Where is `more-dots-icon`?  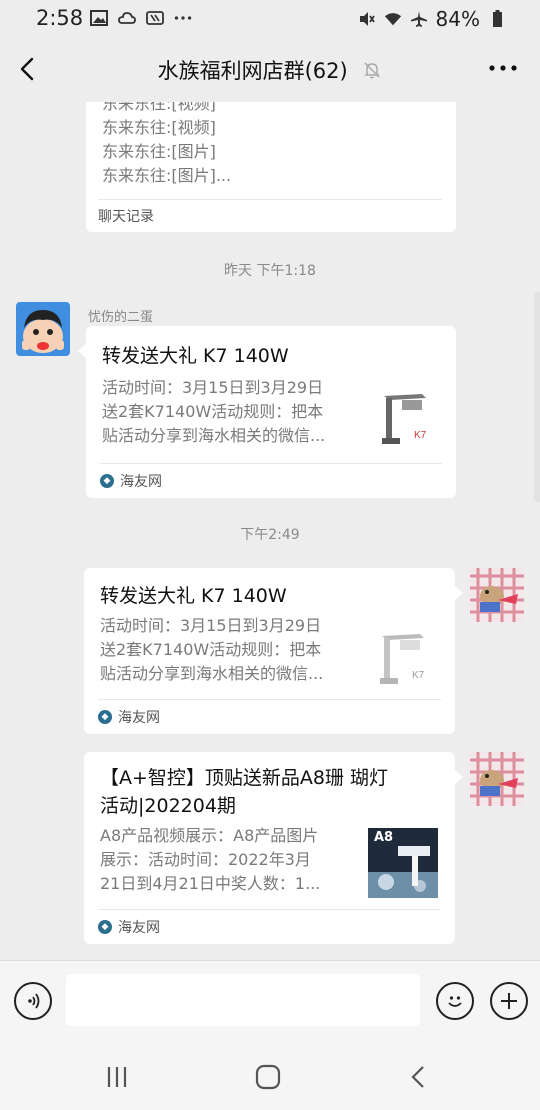 more-dots-icon is located at coordinates (183, 18).